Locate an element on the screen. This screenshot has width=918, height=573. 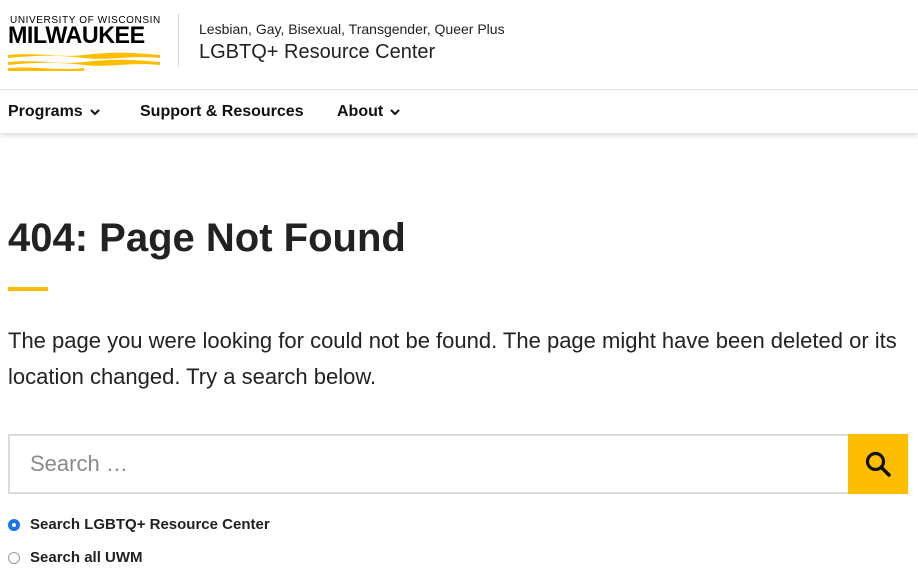
search-input is located at coordinates (430, 464).